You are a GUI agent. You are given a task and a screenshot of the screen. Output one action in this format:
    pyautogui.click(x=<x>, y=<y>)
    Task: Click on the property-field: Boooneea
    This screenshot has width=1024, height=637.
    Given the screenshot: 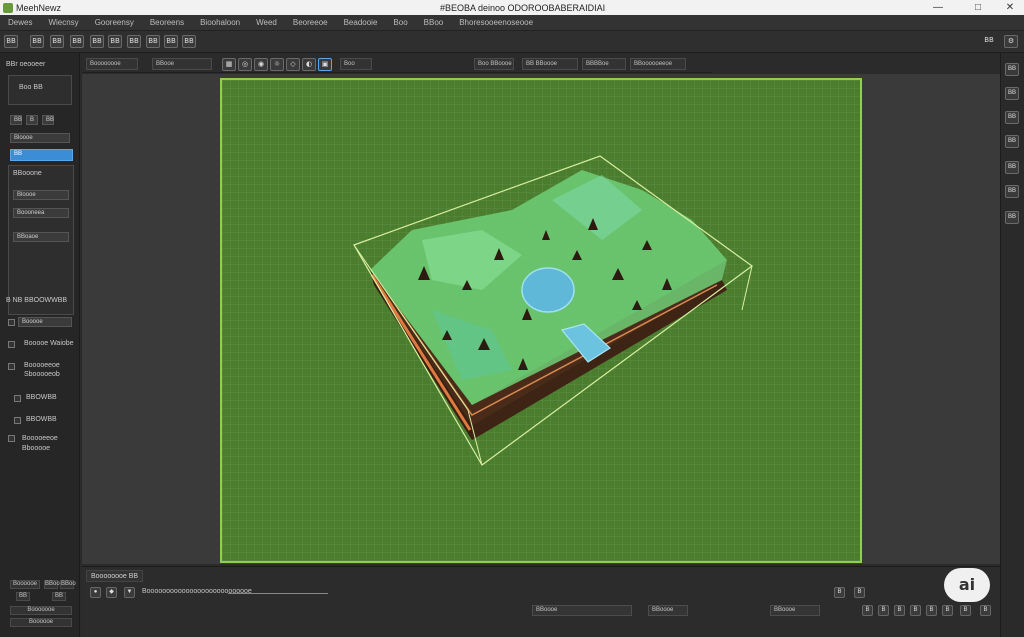 What is the action you would take?
    pyautogui.click(x=41, y=213)
    